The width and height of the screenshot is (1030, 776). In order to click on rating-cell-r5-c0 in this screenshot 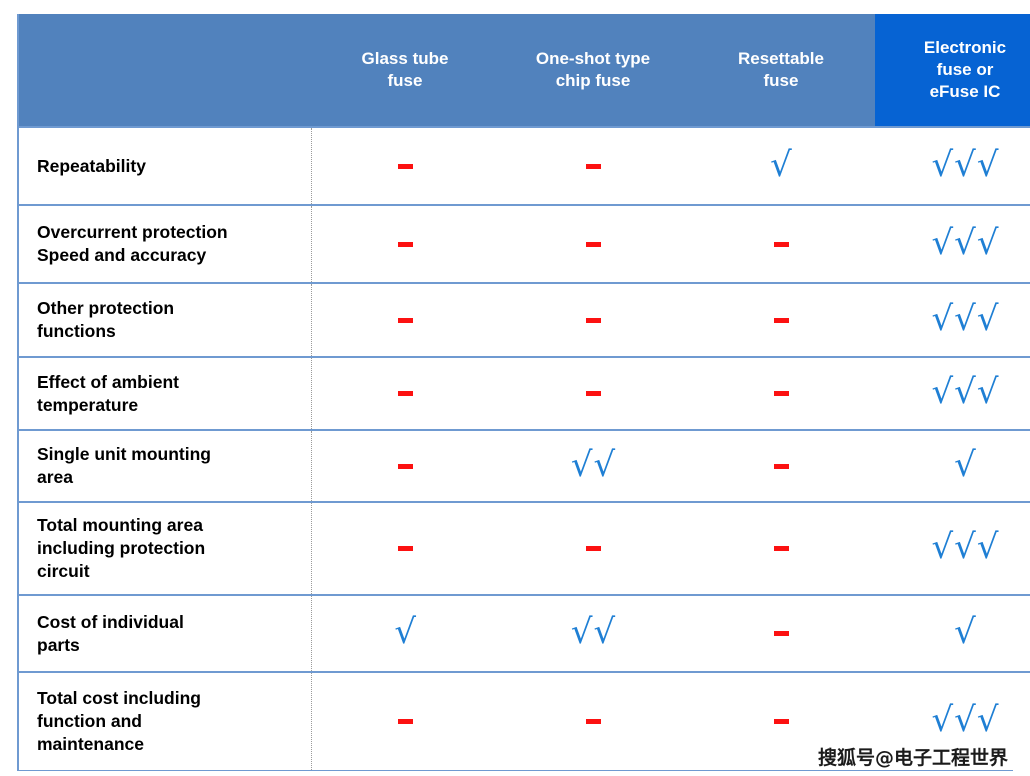, I will do `click(405, 548)`.